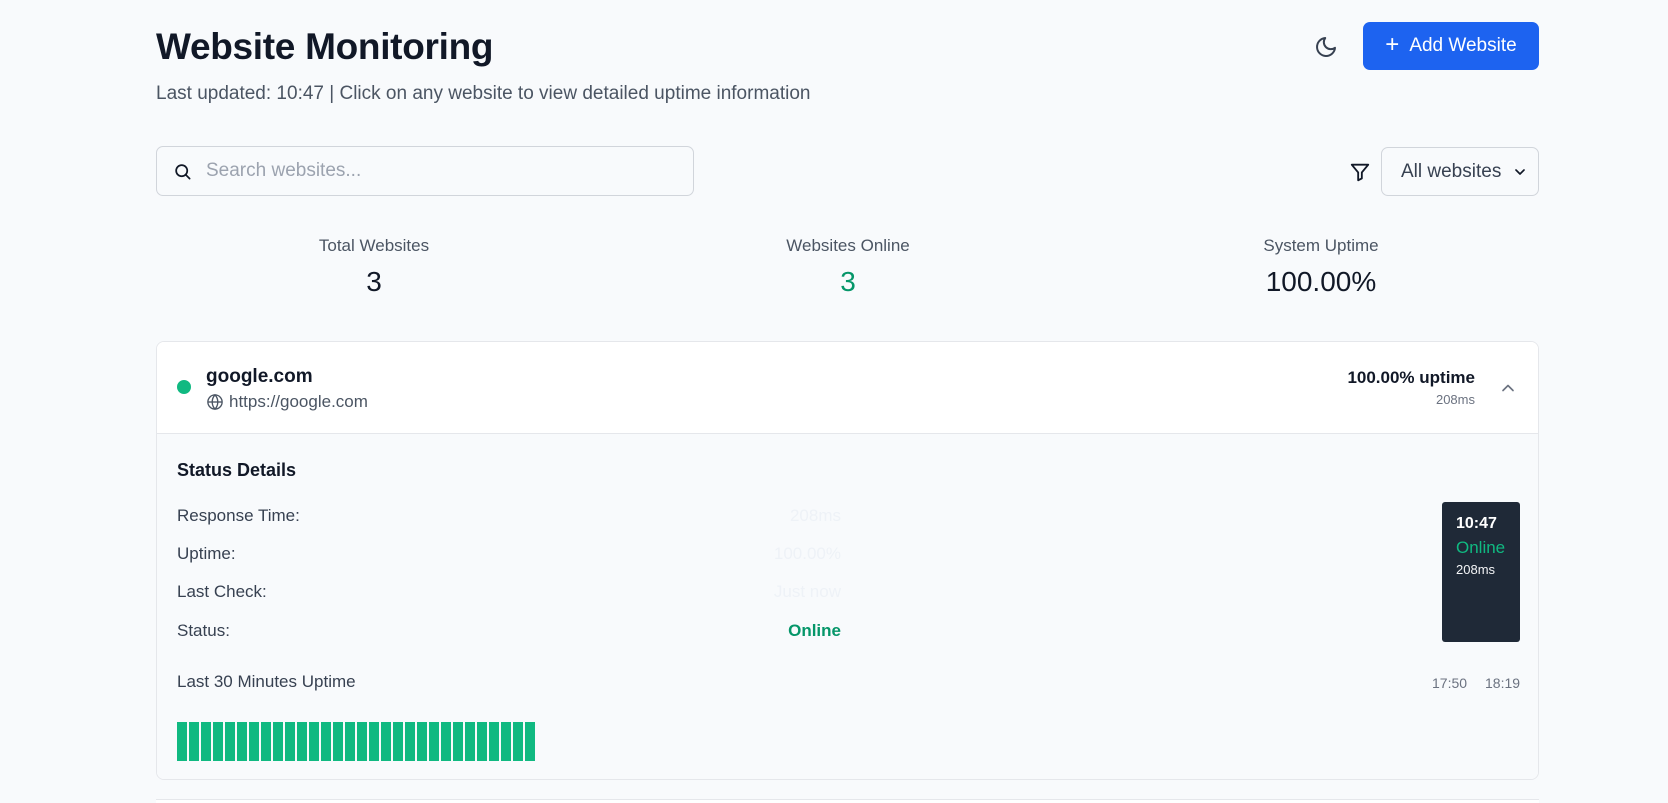 The width and height of the screenshot is (1668, 803). I want to click on search-input, so click(446, 171).